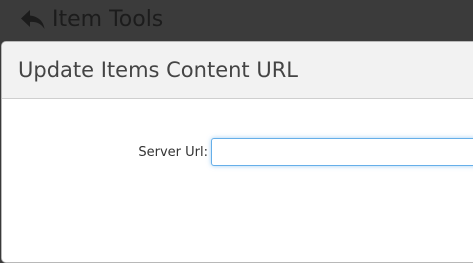 This screenshot has width=473, height=263. What do you see at coordinates (342, 152) in the screenshot?
I see `server-url-input` at bounding box center [342, 152].